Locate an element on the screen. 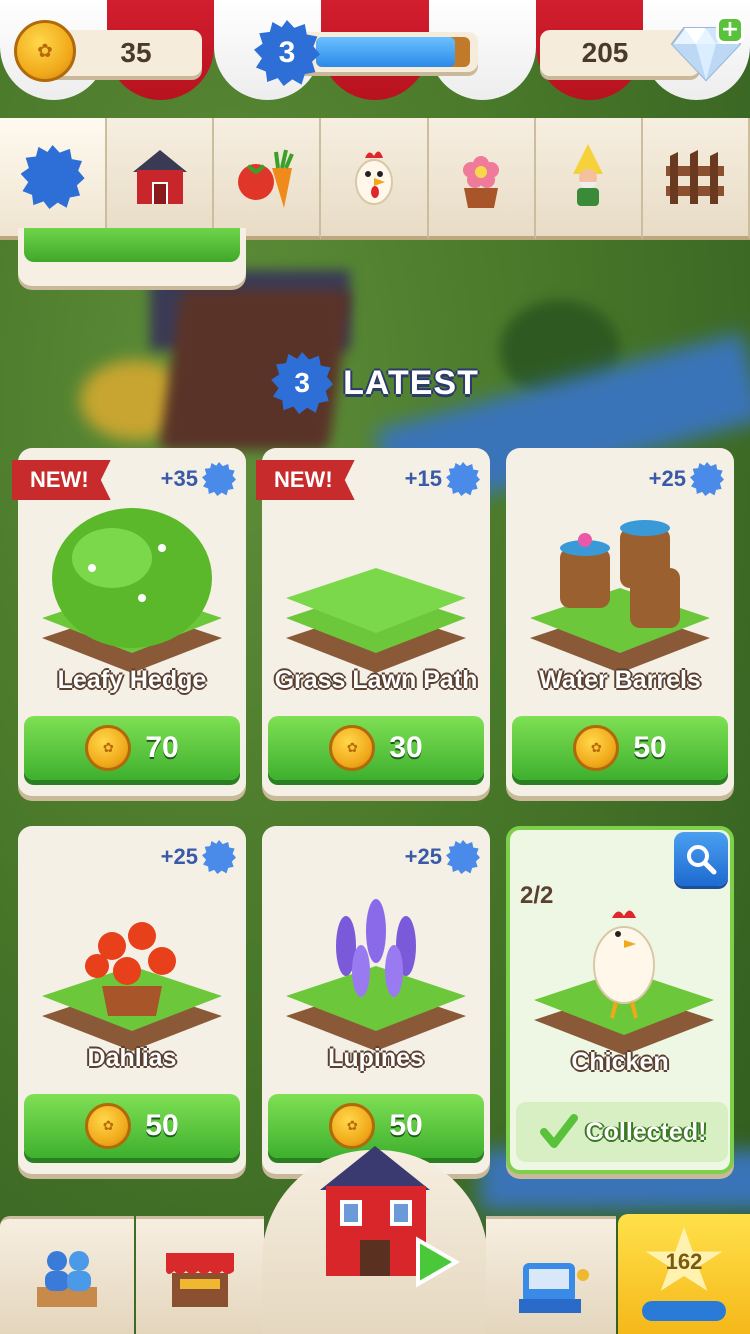  item-price: 70 is located at coordinates (162, 747).